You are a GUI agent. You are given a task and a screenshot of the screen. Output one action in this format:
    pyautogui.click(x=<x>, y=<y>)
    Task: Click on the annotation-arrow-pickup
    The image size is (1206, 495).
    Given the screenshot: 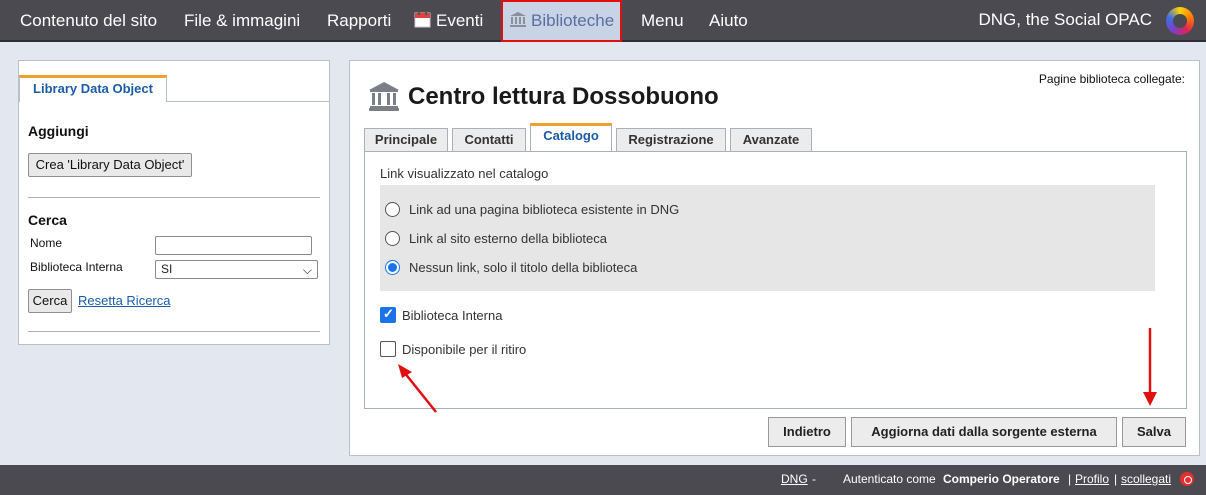 What is the action you would take?
    pyautogui.click(x=417, y=388)
    